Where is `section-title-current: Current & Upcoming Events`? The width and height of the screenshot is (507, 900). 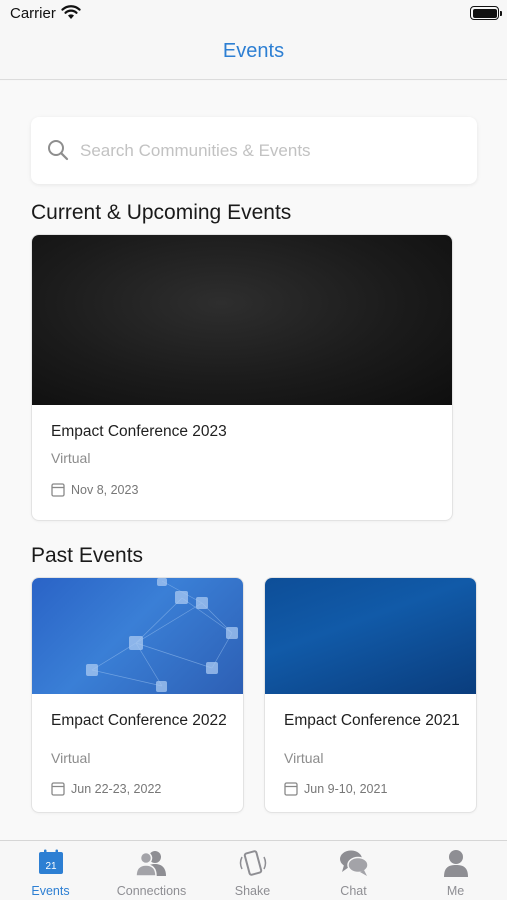 section-title-current: Current & Upcoming Events is located at coordinates (161, 212).